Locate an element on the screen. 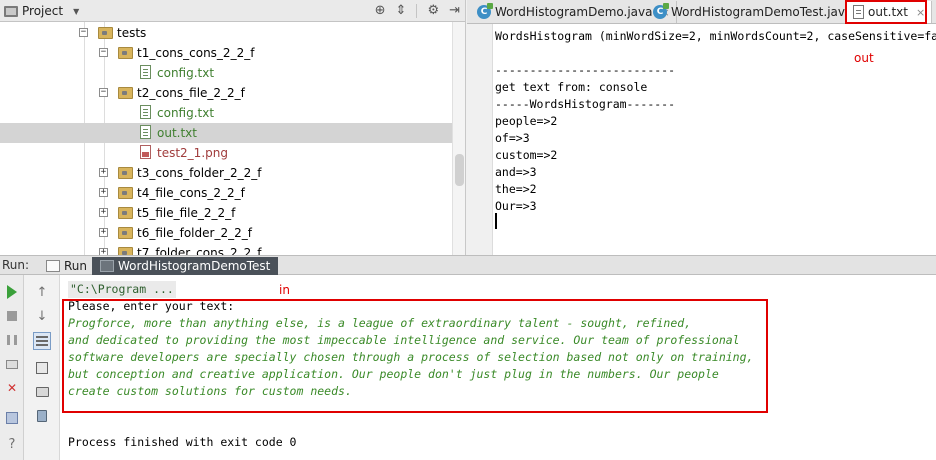  exit-button: ✕ is located at coordinates (12, 388).